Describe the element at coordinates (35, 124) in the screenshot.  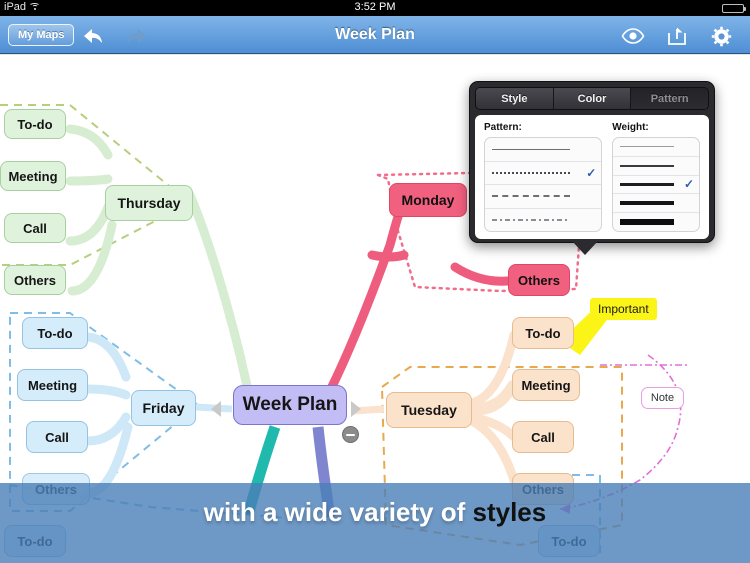
I see `node-thursday-todo: To-do` at that location.